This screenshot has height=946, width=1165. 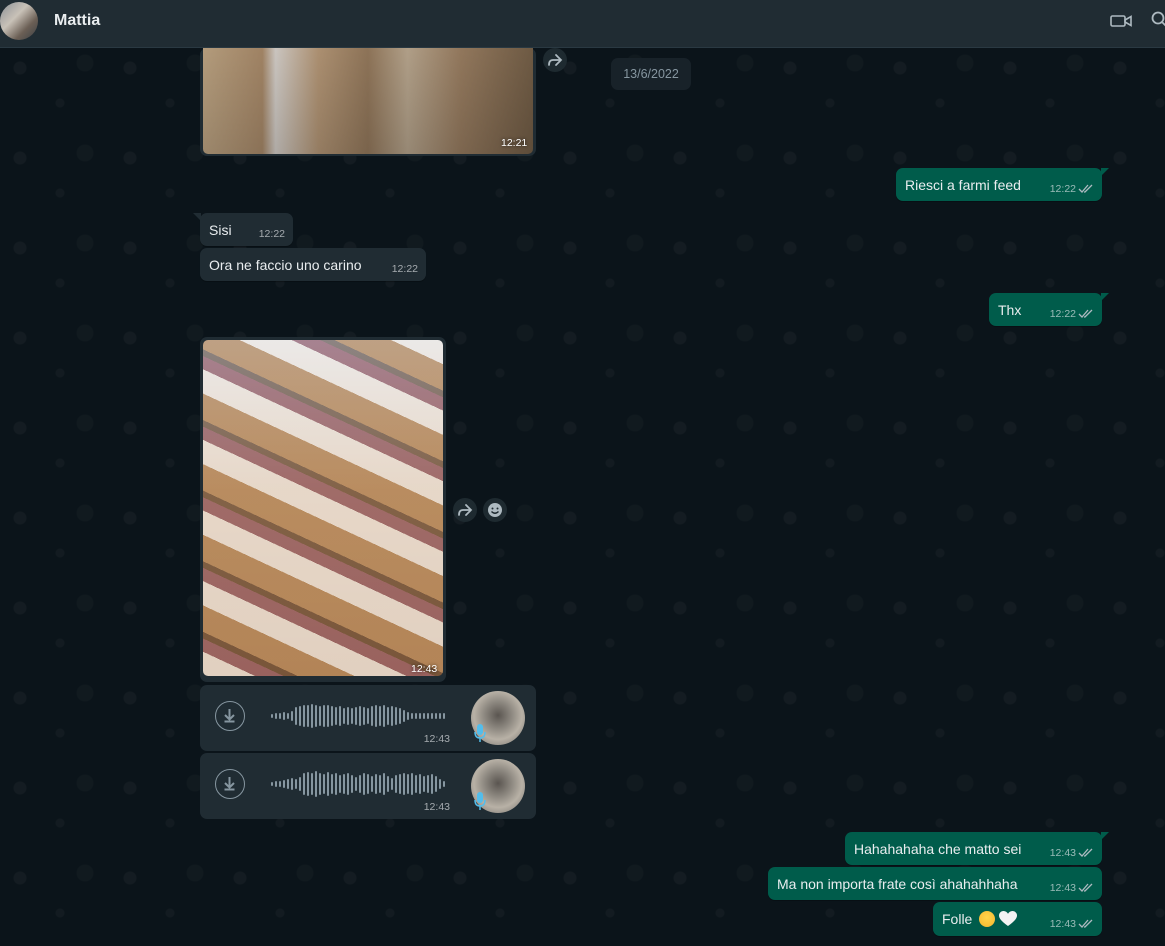 What do you see at coordinates (285, 265) in the screenshot?
I see `message-text: Ora ne faccio uno carino` at bounding box center [285, 265].